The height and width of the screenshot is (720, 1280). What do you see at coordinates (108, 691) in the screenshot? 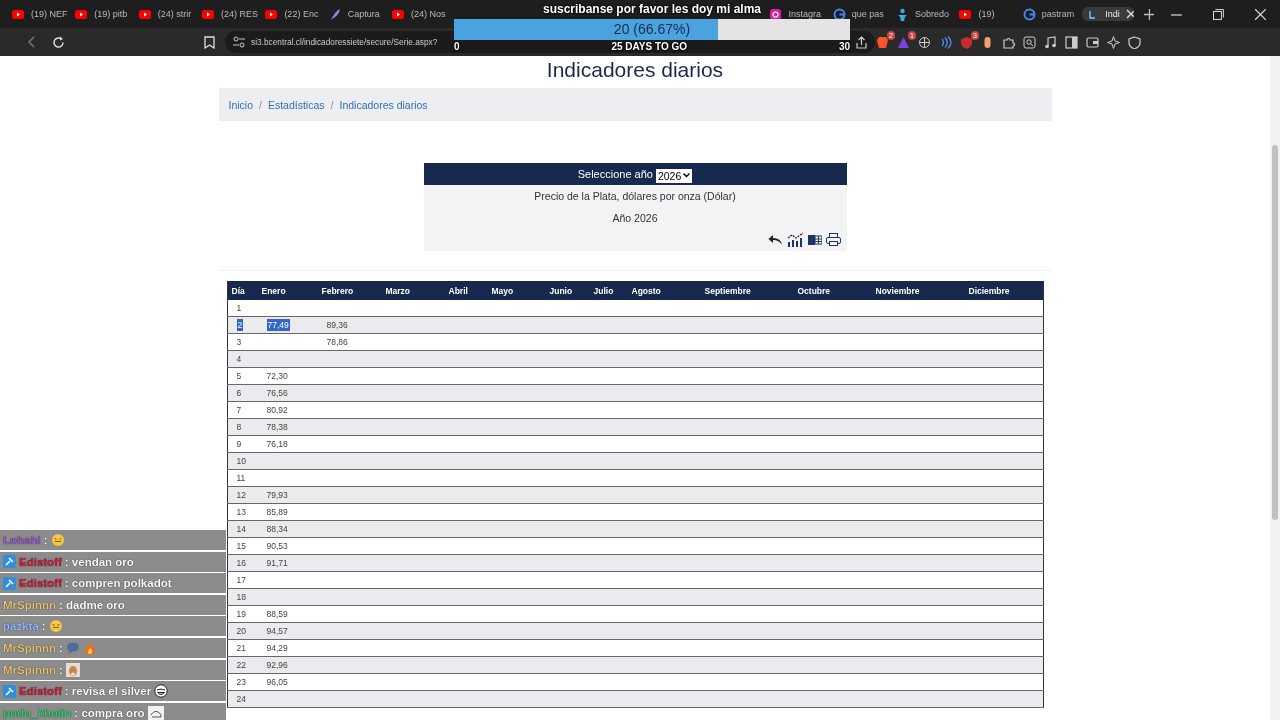
I see `chat-text: : revisa el silver` at bounding box center [108, 691].